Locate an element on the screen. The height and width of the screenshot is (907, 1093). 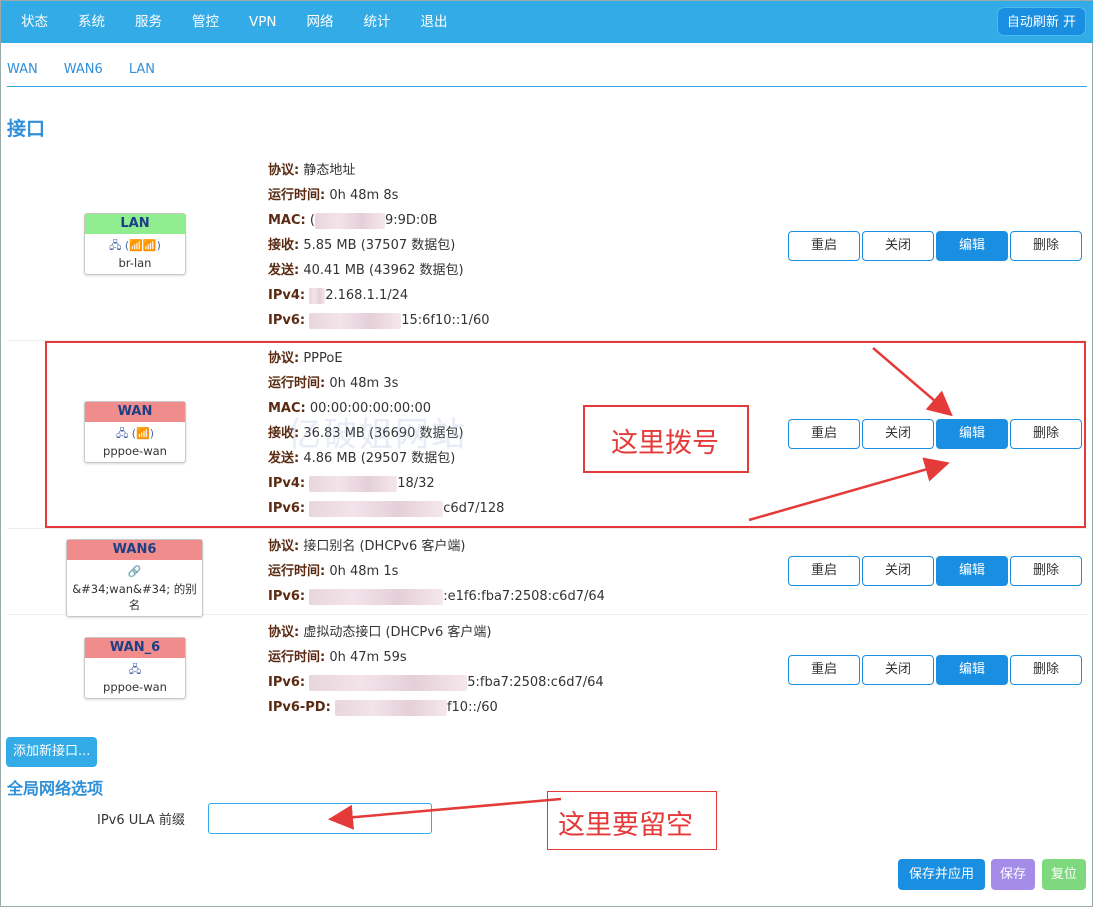
ipv6pd-label: IPv6-PD: is located at coordinates (299, 707).